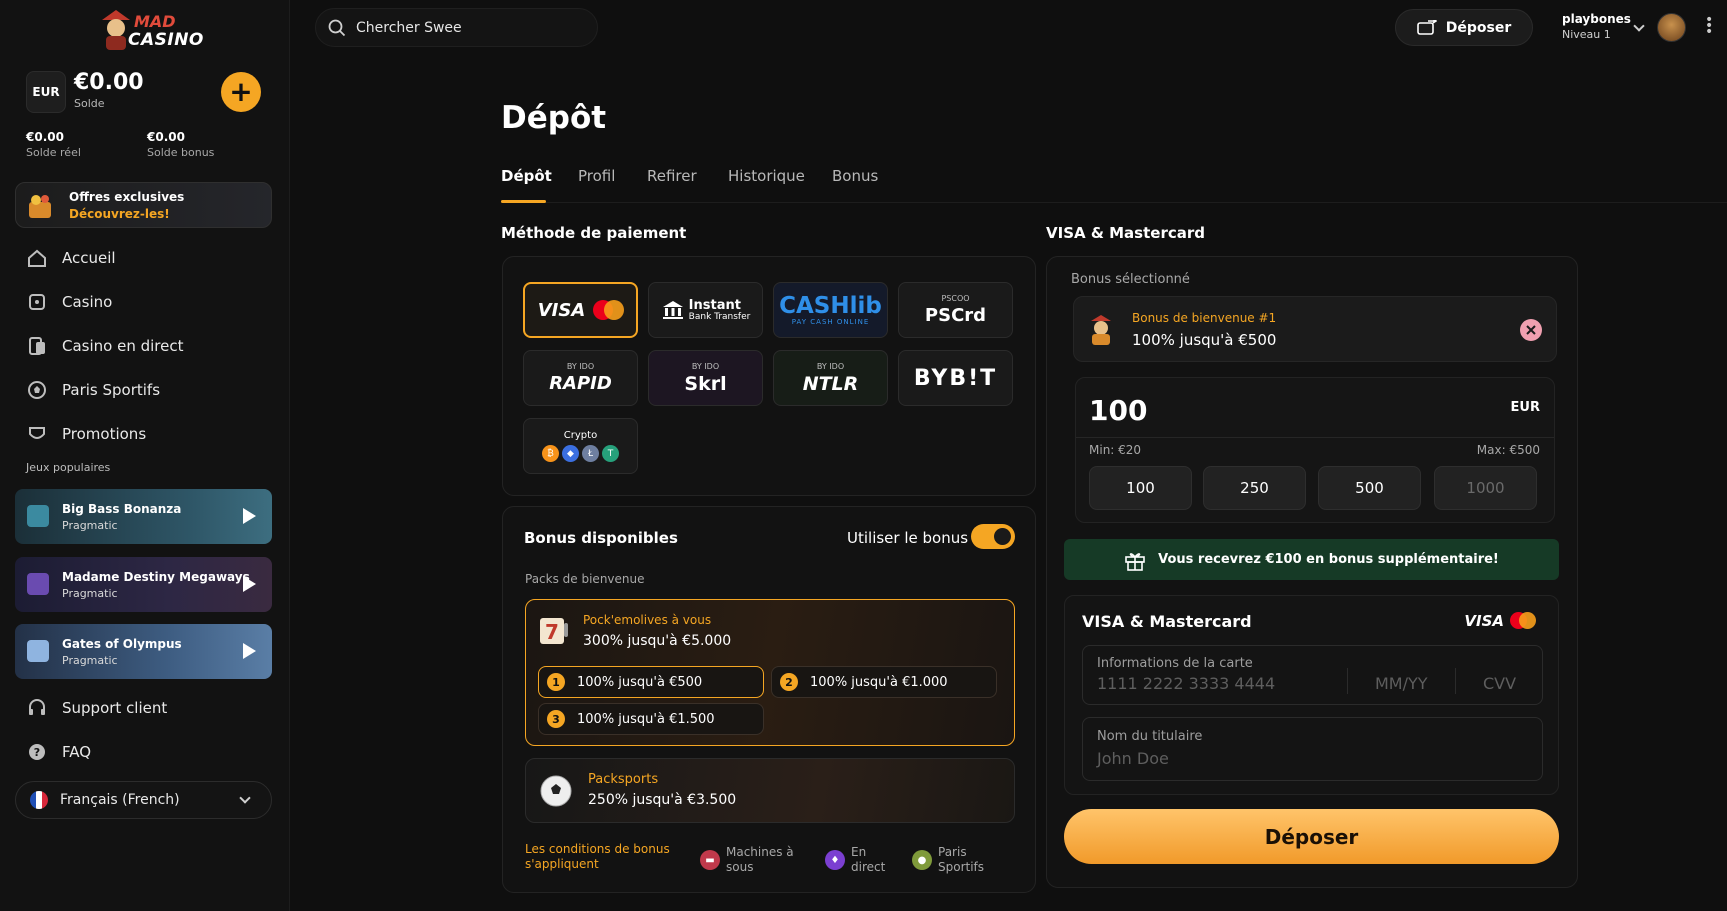  What do you see at coordinates (1140, 488) in the screenshot?
I see `quick-amount-100: 100` at bounding box center [1140, 488].